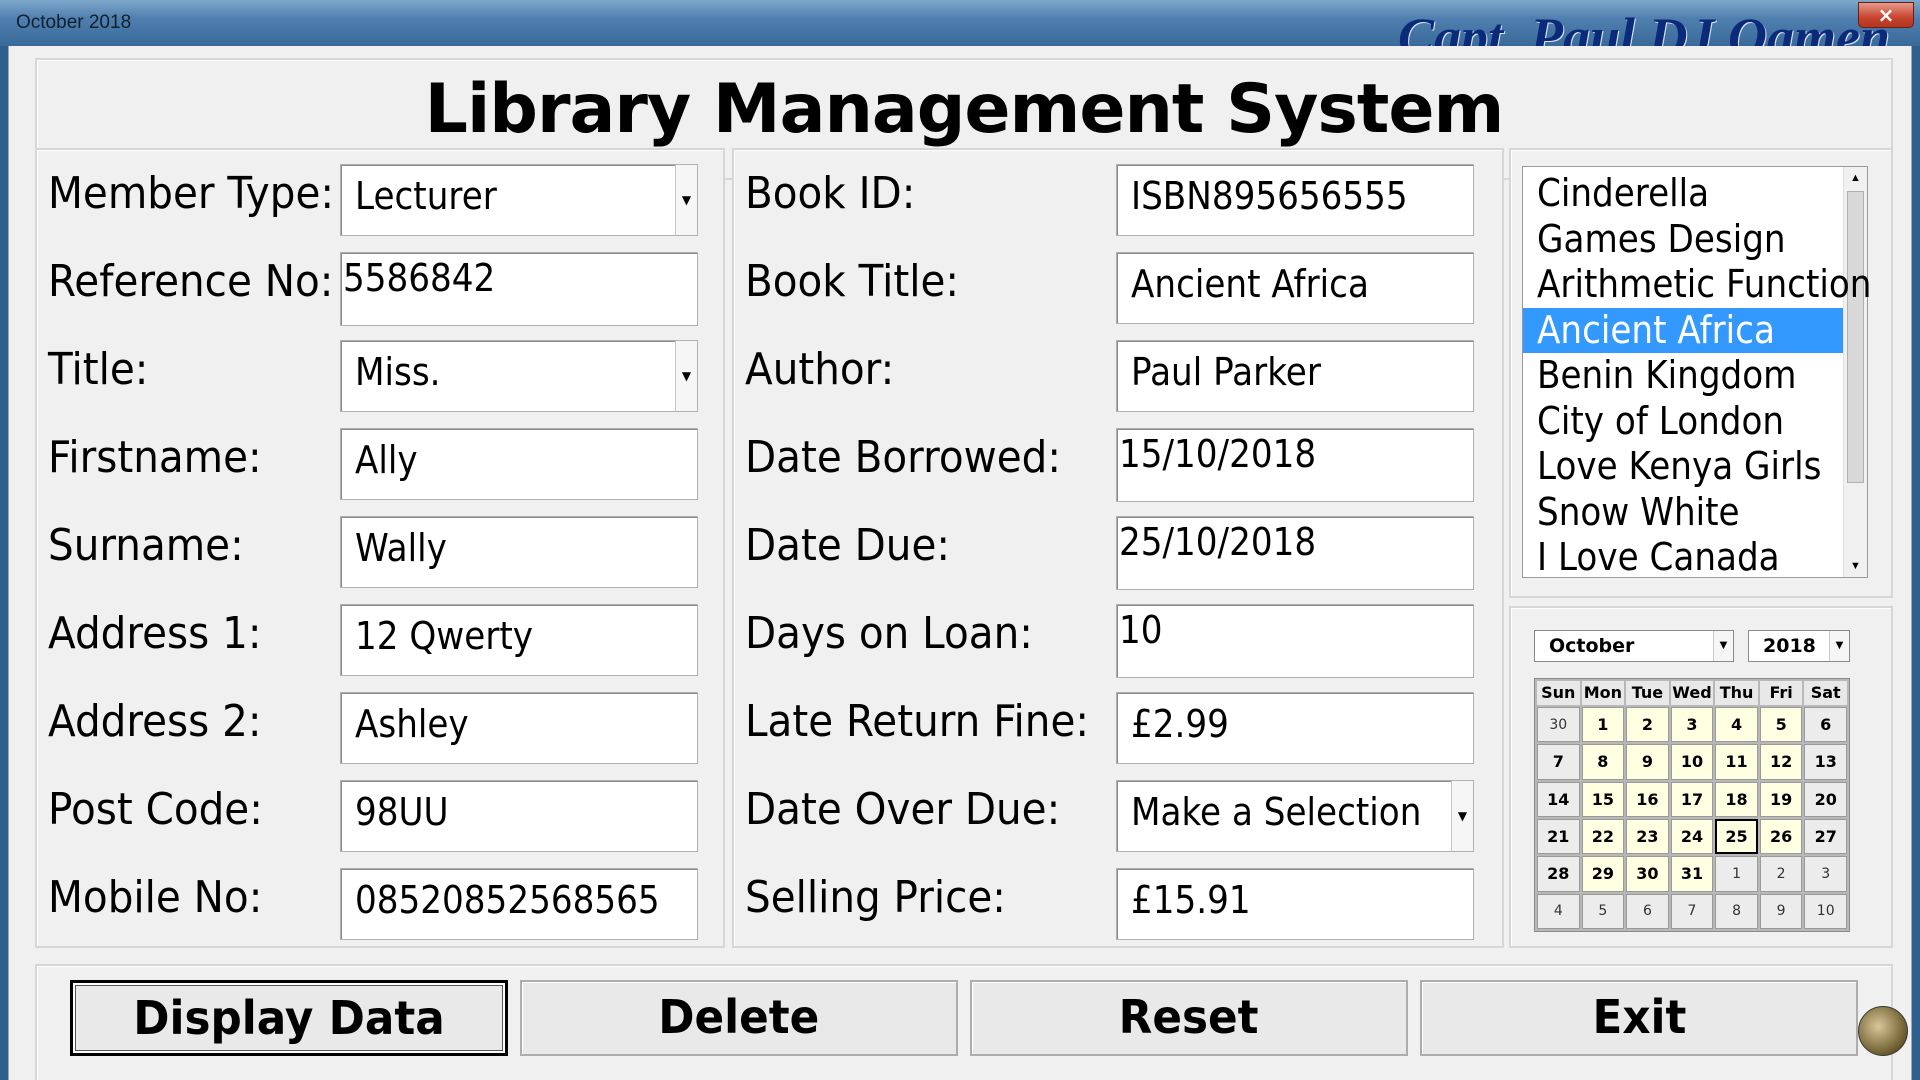  What do you see at coordinates (1603, 799) in the screenshot?
I see `calendar-day: 15` at bounding box center [1603, 799].